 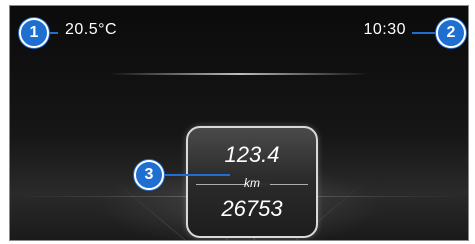 I want to click on outside-temperature: 20.5°C, so click(x=91, y=29).